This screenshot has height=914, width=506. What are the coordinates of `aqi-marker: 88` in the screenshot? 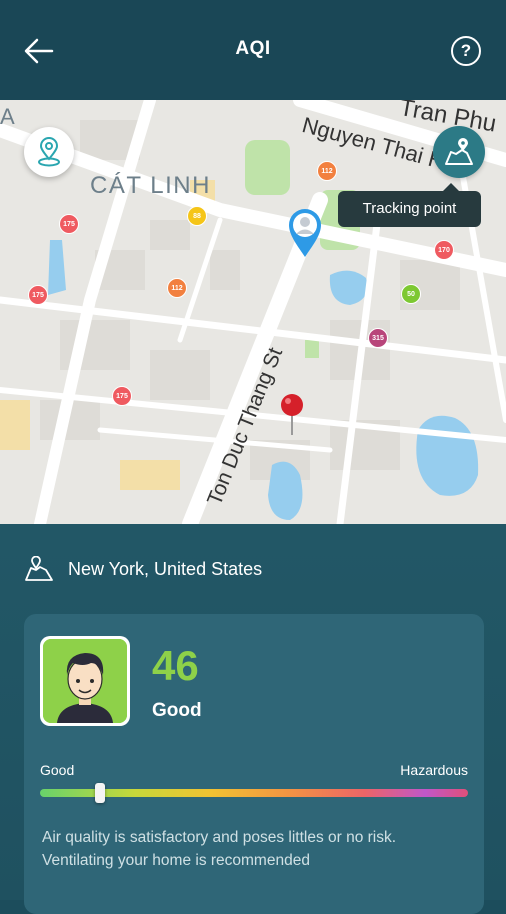 It's located at (197, 216).